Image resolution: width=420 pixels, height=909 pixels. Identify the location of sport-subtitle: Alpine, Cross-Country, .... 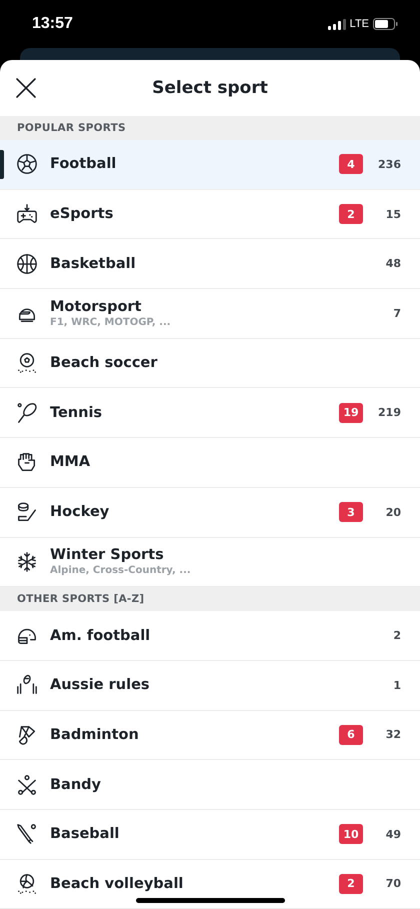
(121, 570).